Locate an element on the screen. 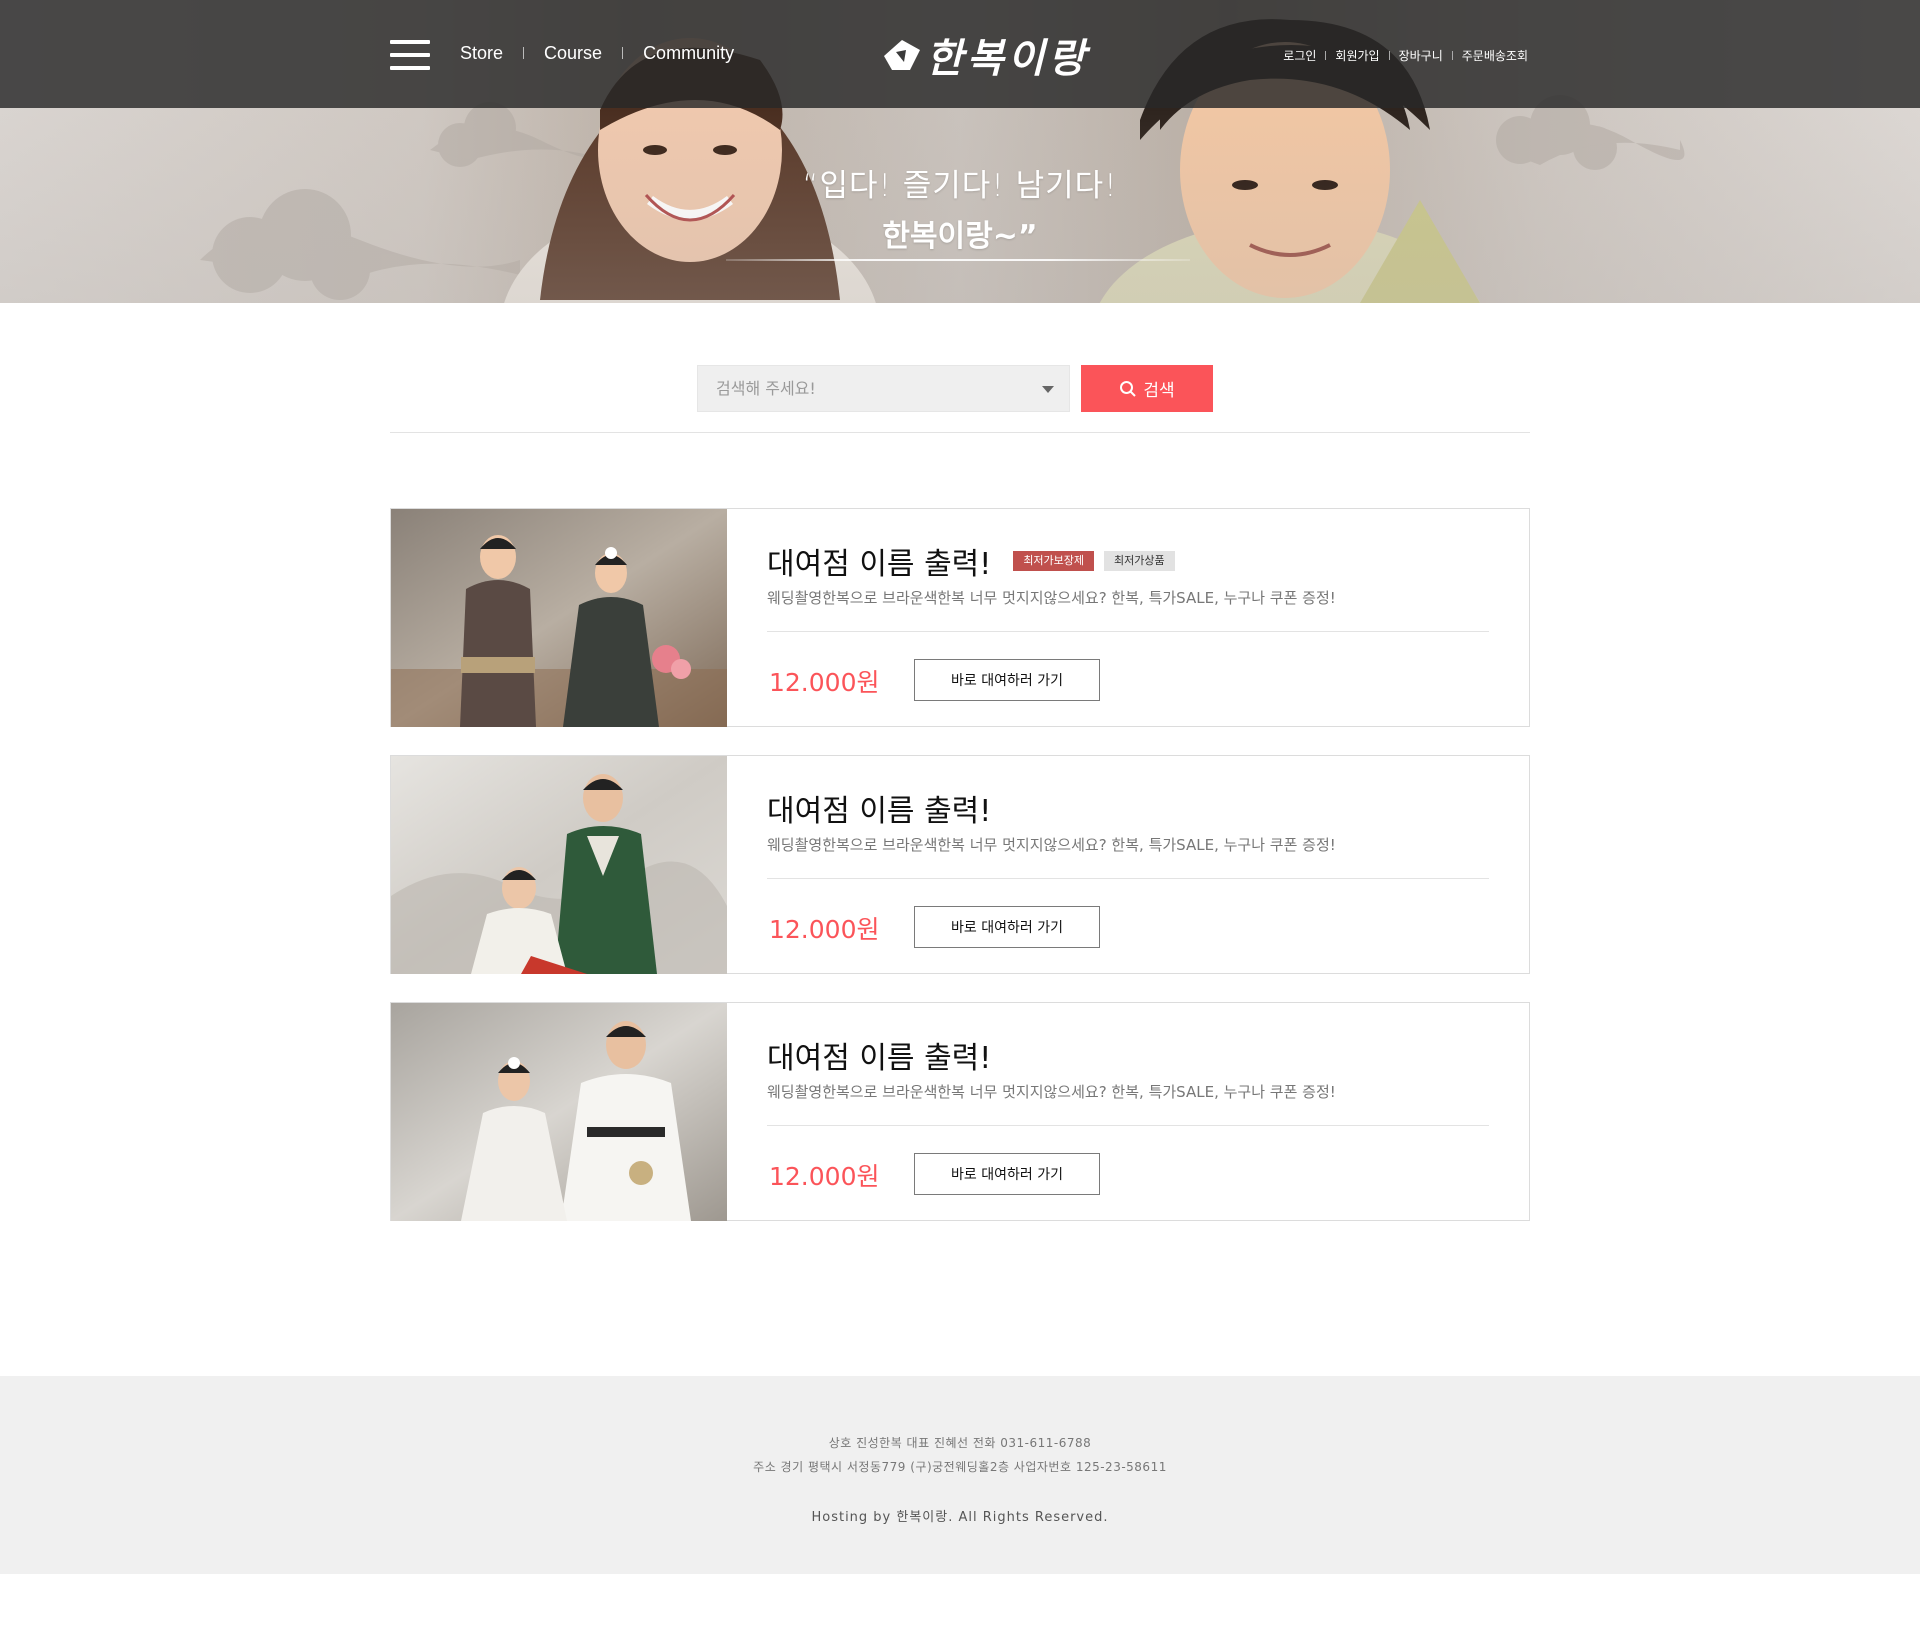  order-tracking-link: 주문배송조회 is located at coordinates (1495, 55).